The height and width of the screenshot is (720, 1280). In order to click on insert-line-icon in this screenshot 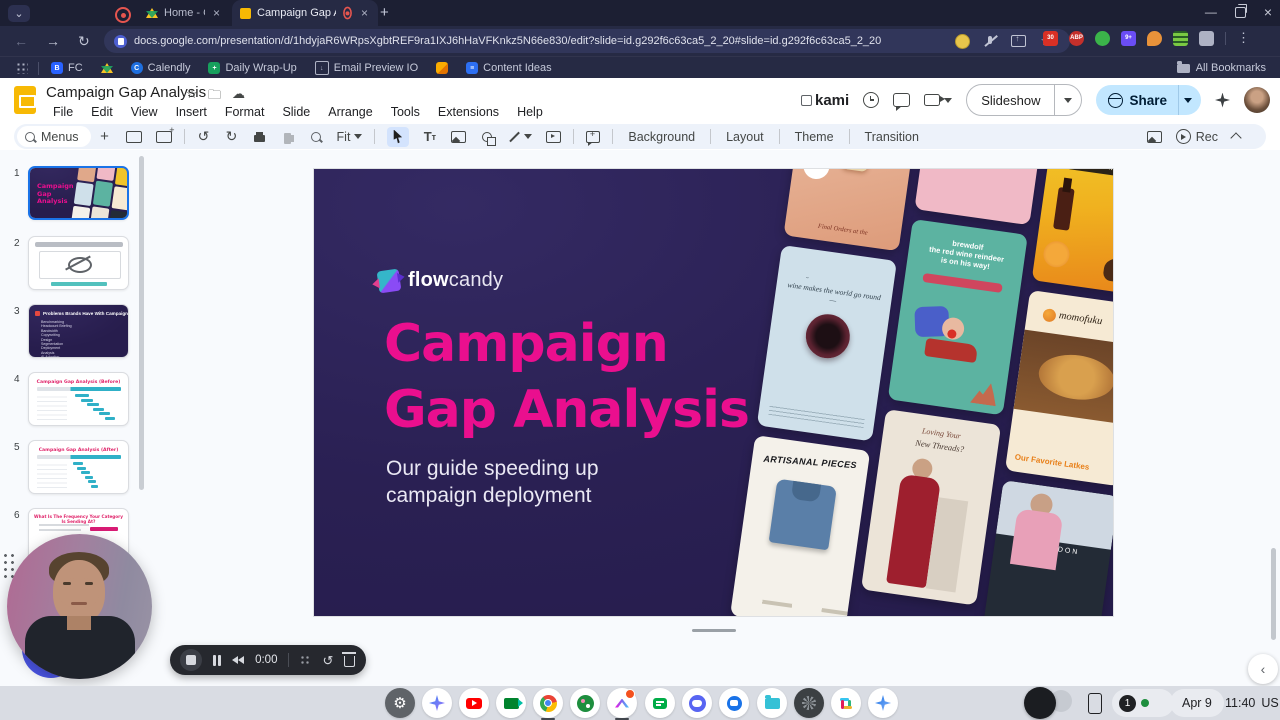, I will do `click(520, 137)`.